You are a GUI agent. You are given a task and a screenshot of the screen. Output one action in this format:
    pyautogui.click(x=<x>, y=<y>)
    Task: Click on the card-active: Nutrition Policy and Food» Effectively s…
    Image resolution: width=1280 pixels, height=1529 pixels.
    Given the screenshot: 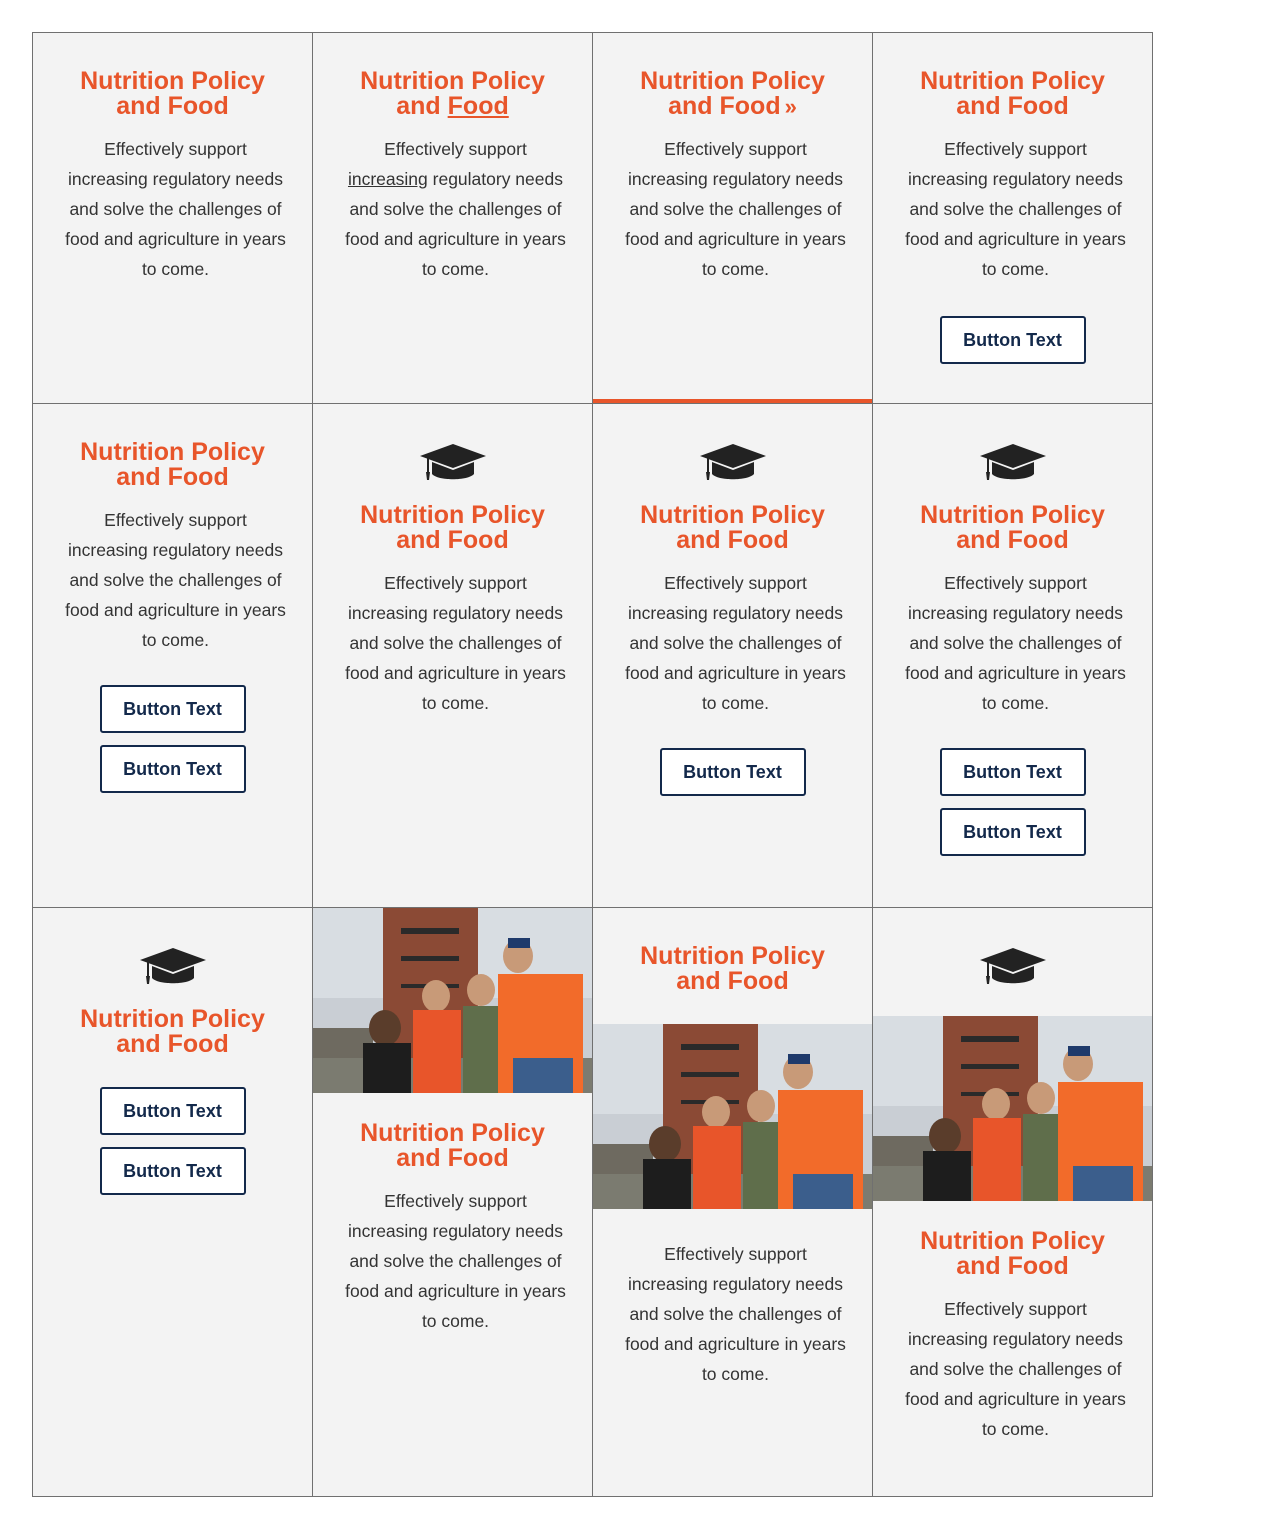 What is the action you would take?
    pyautogui.click(x=733, y=218)
    